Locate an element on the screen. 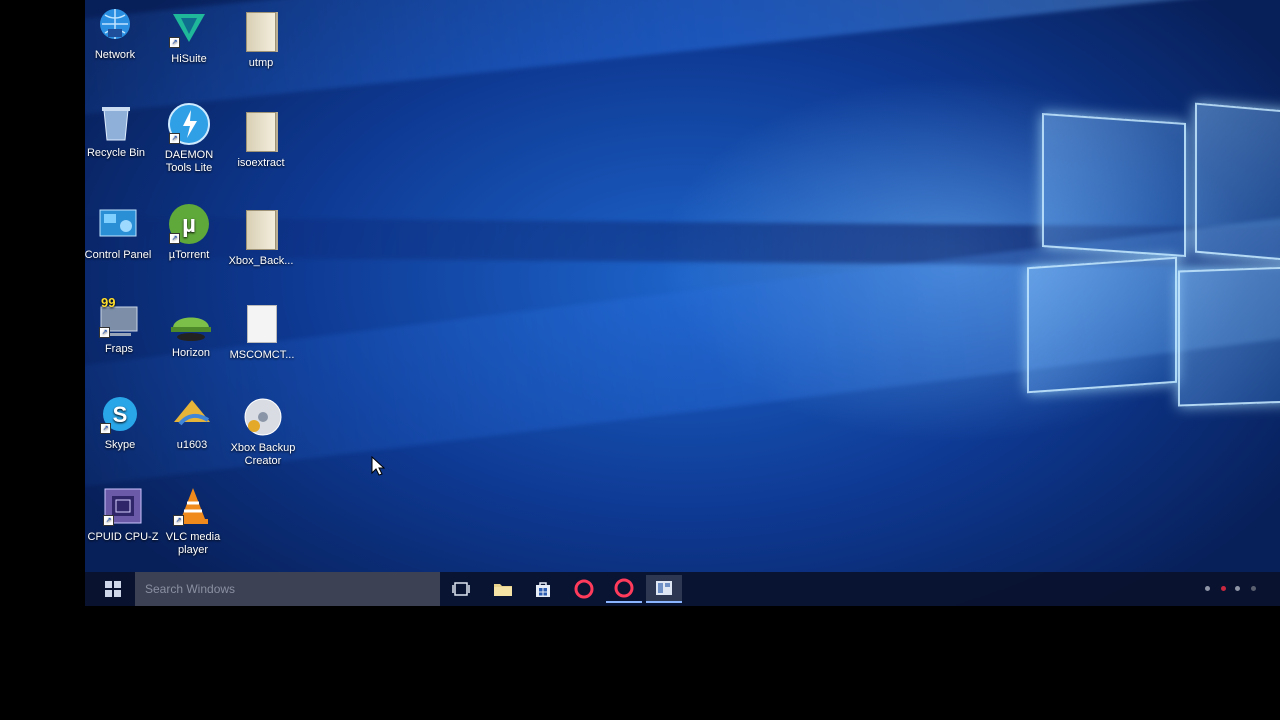  desktop-icon-label: µTorrent is located at coordinates (189, 255).